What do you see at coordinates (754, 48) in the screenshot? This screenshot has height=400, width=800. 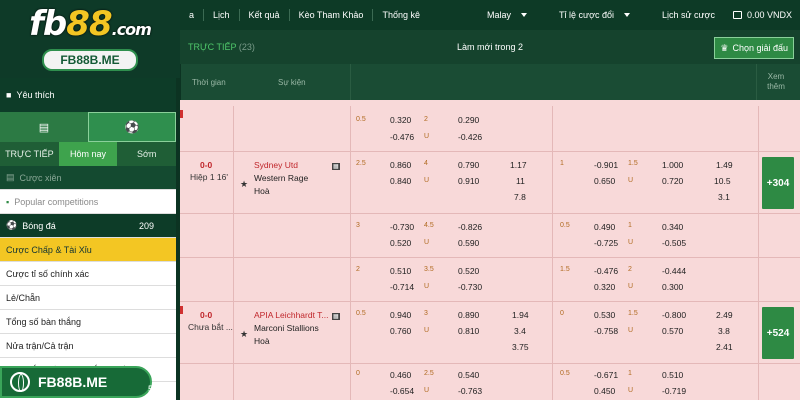 I see `pick-league-button: ♛ Chọn giải đấu` at bounding box center [754, 48].